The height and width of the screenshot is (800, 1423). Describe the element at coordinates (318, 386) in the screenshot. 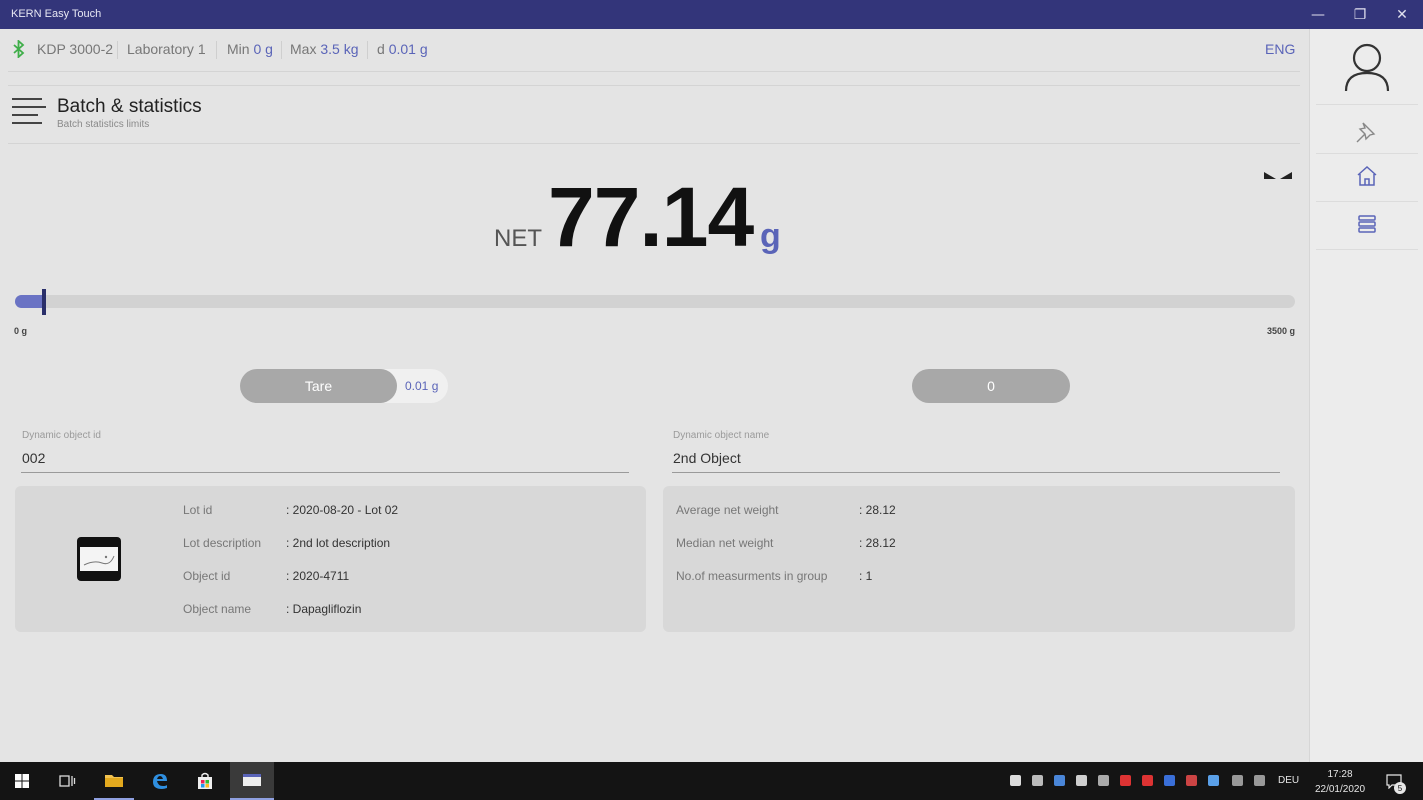

I see `tare-button: Tare` at that location.